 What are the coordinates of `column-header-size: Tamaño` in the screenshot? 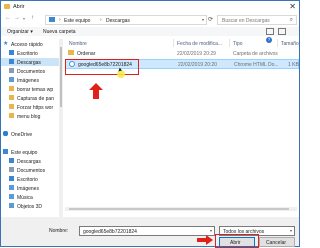 It's located at (290, 44).